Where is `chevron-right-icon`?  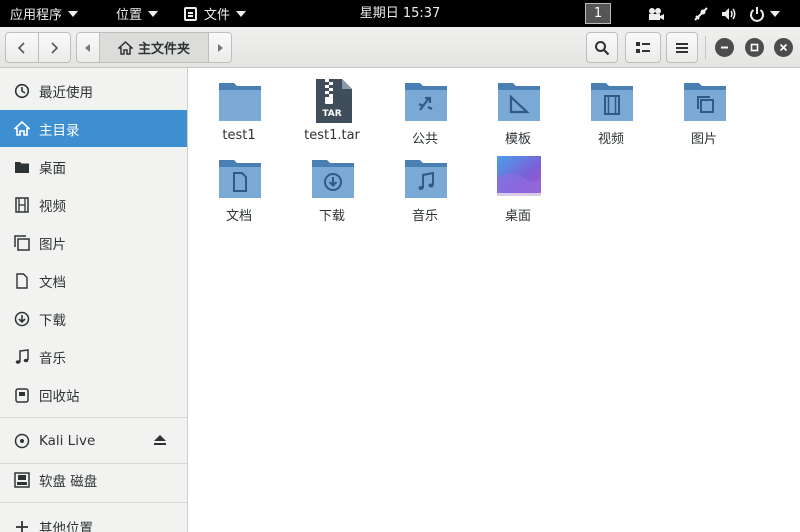
chevron-right-icon is located at coordinates (55, 47).